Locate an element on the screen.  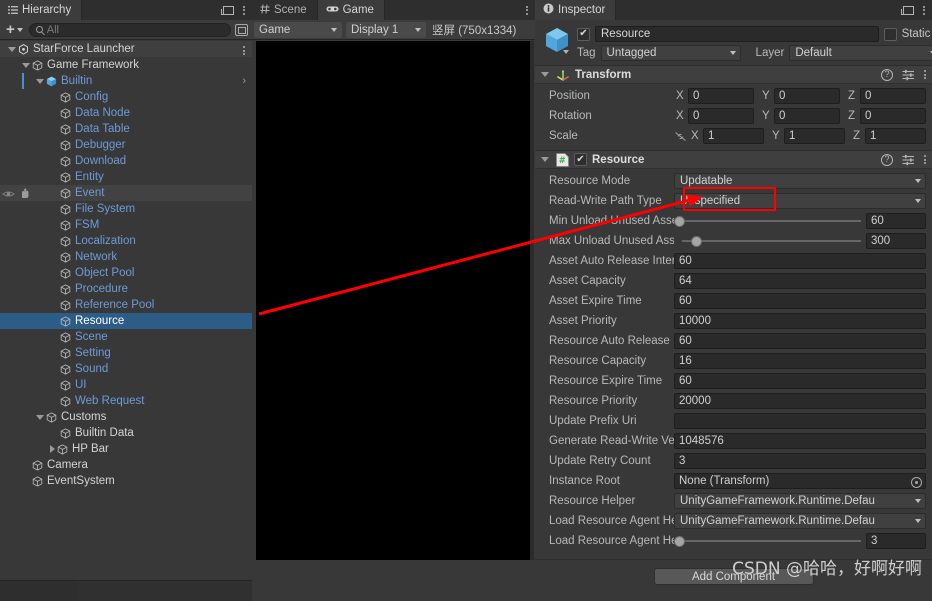
inspector-menu-icon is located at coordinates (924, 10).